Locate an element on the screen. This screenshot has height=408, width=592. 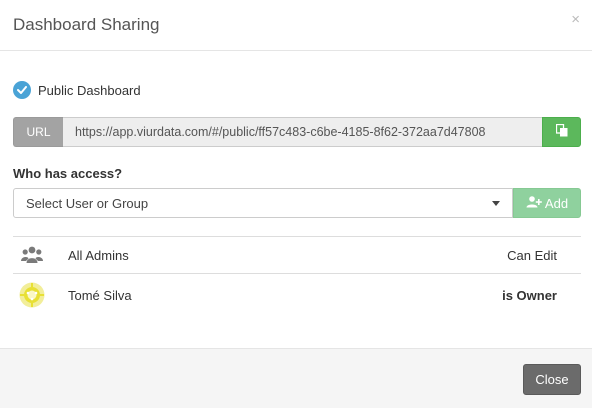
user-plus-icon is located at coordinates (534, 203).